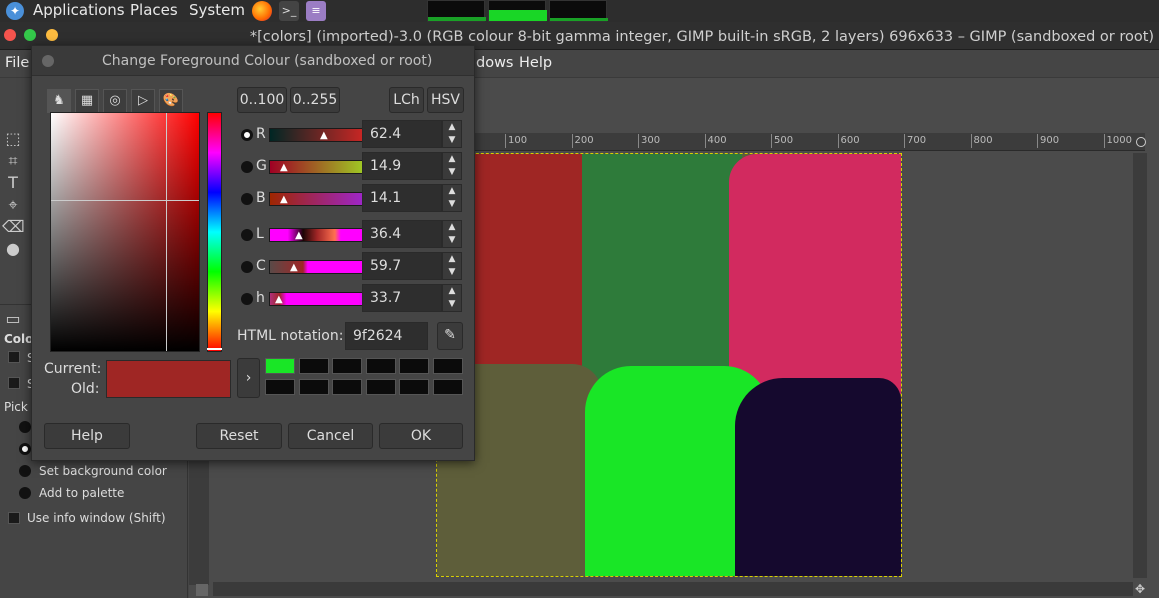 The height and width of the screenshot is (598, 1159). Describe the element at coordinates (452, 166) in the screenshot. I see `g-spinner: ▲ ▼` at that location.